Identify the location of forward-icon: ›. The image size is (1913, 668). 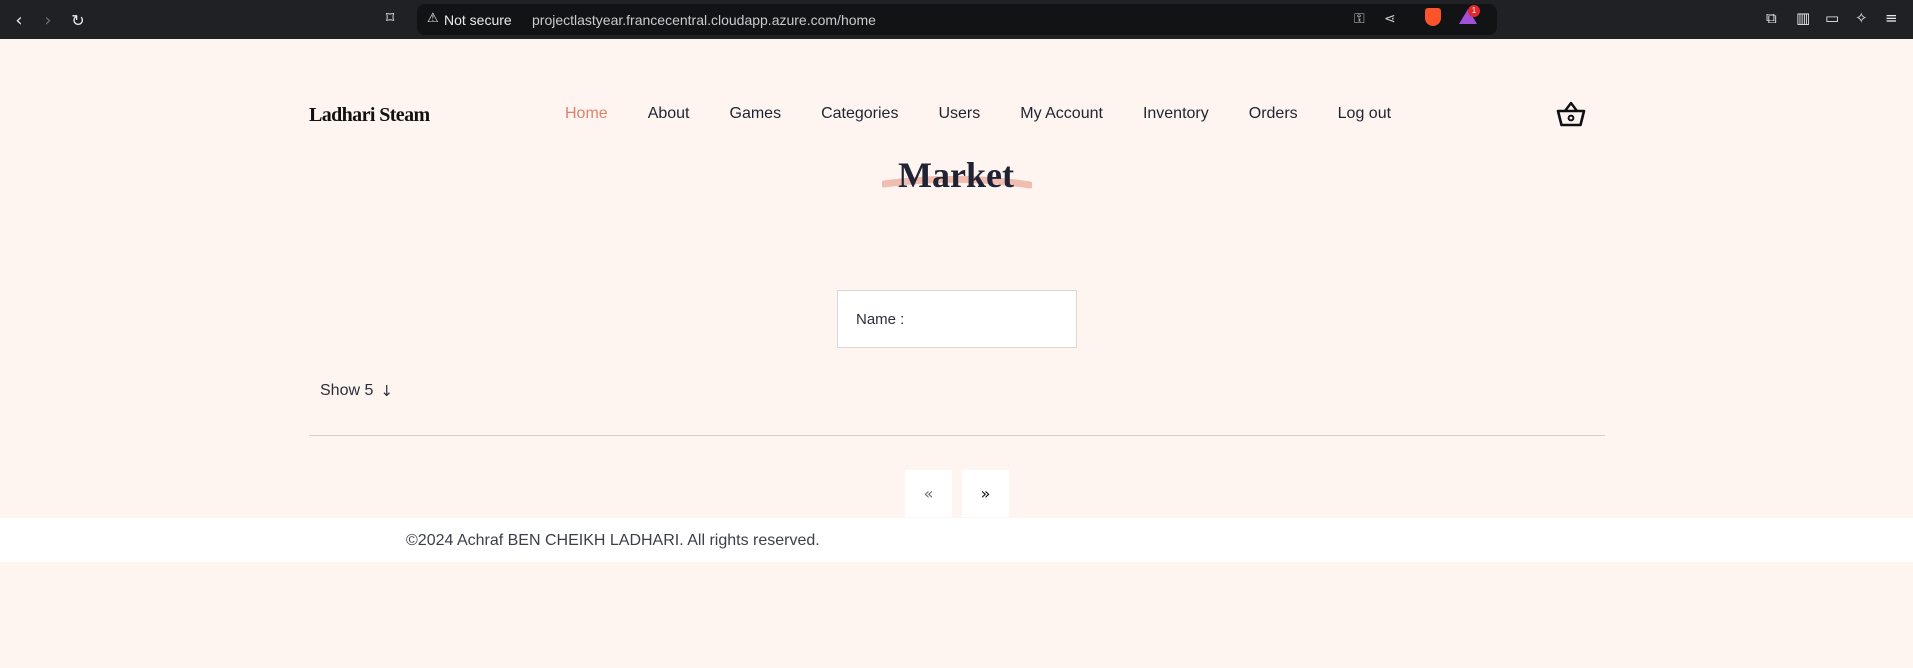
(48, 20).